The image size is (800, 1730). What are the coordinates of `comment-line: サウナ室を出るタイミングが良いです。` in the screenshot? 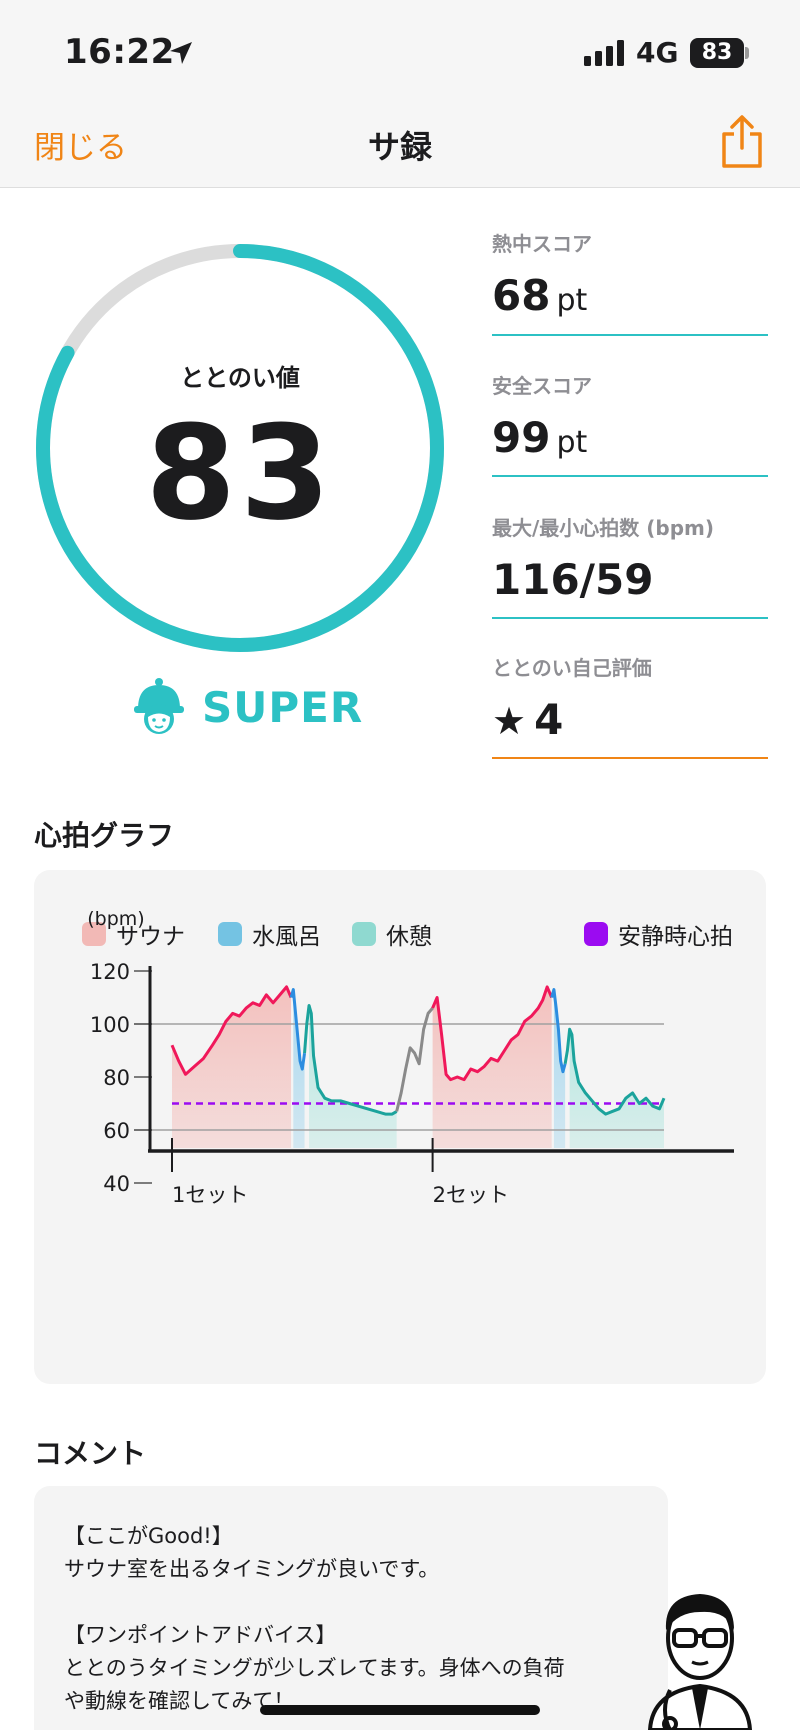 It's located at (252, 1569).